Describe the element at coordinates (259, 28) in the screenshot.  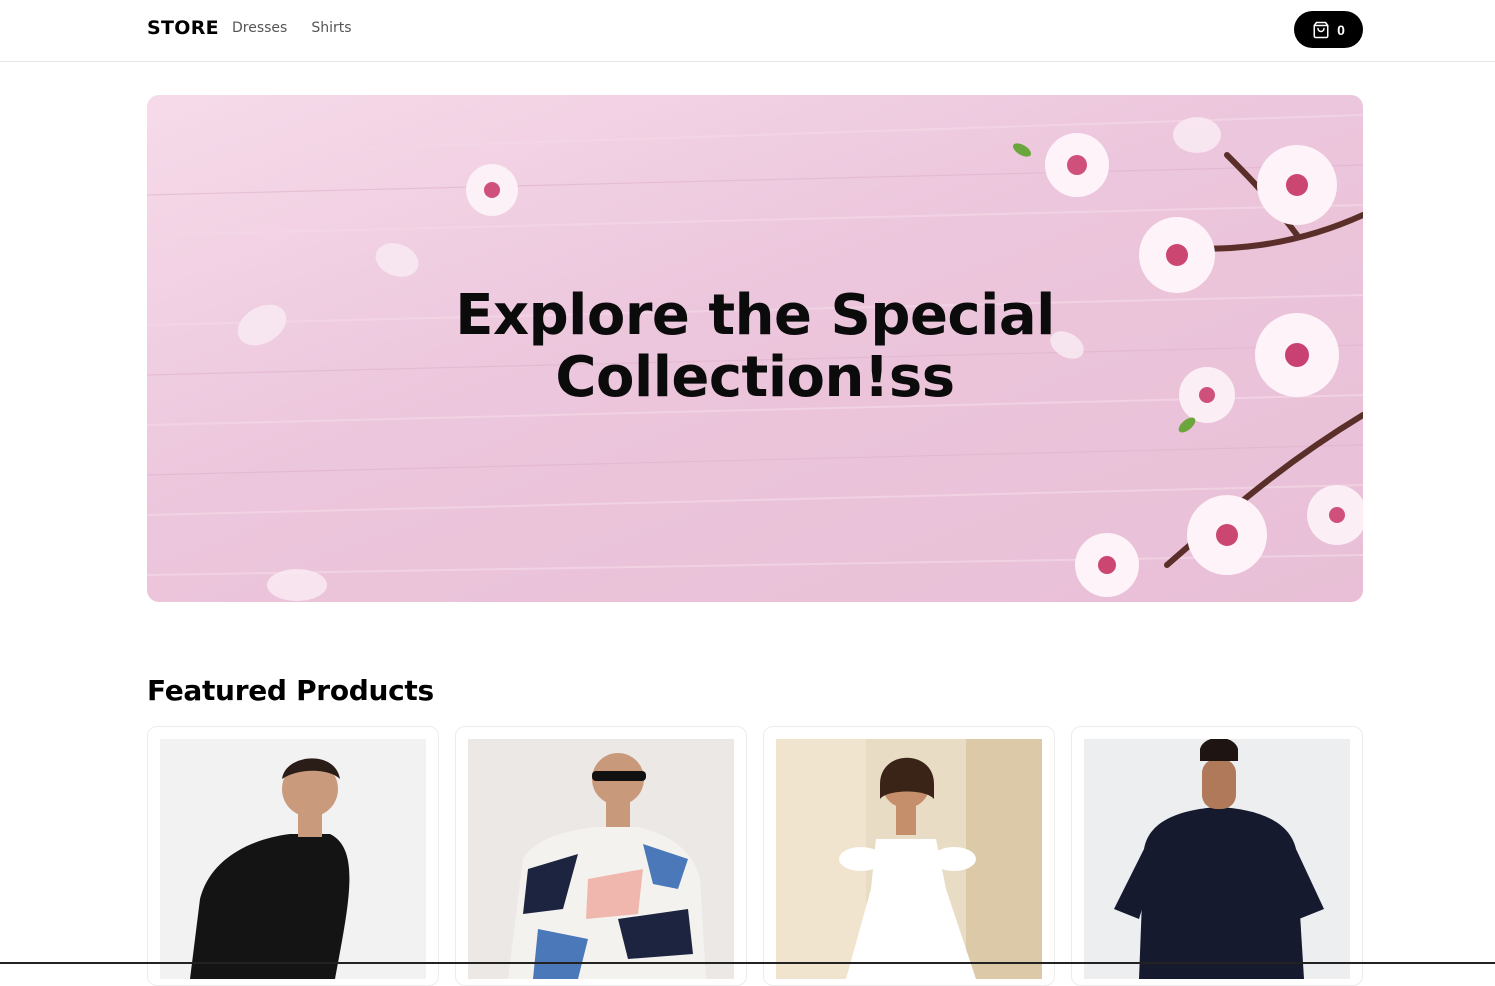
I see `nav-link-dresses: Dresses` at that location.